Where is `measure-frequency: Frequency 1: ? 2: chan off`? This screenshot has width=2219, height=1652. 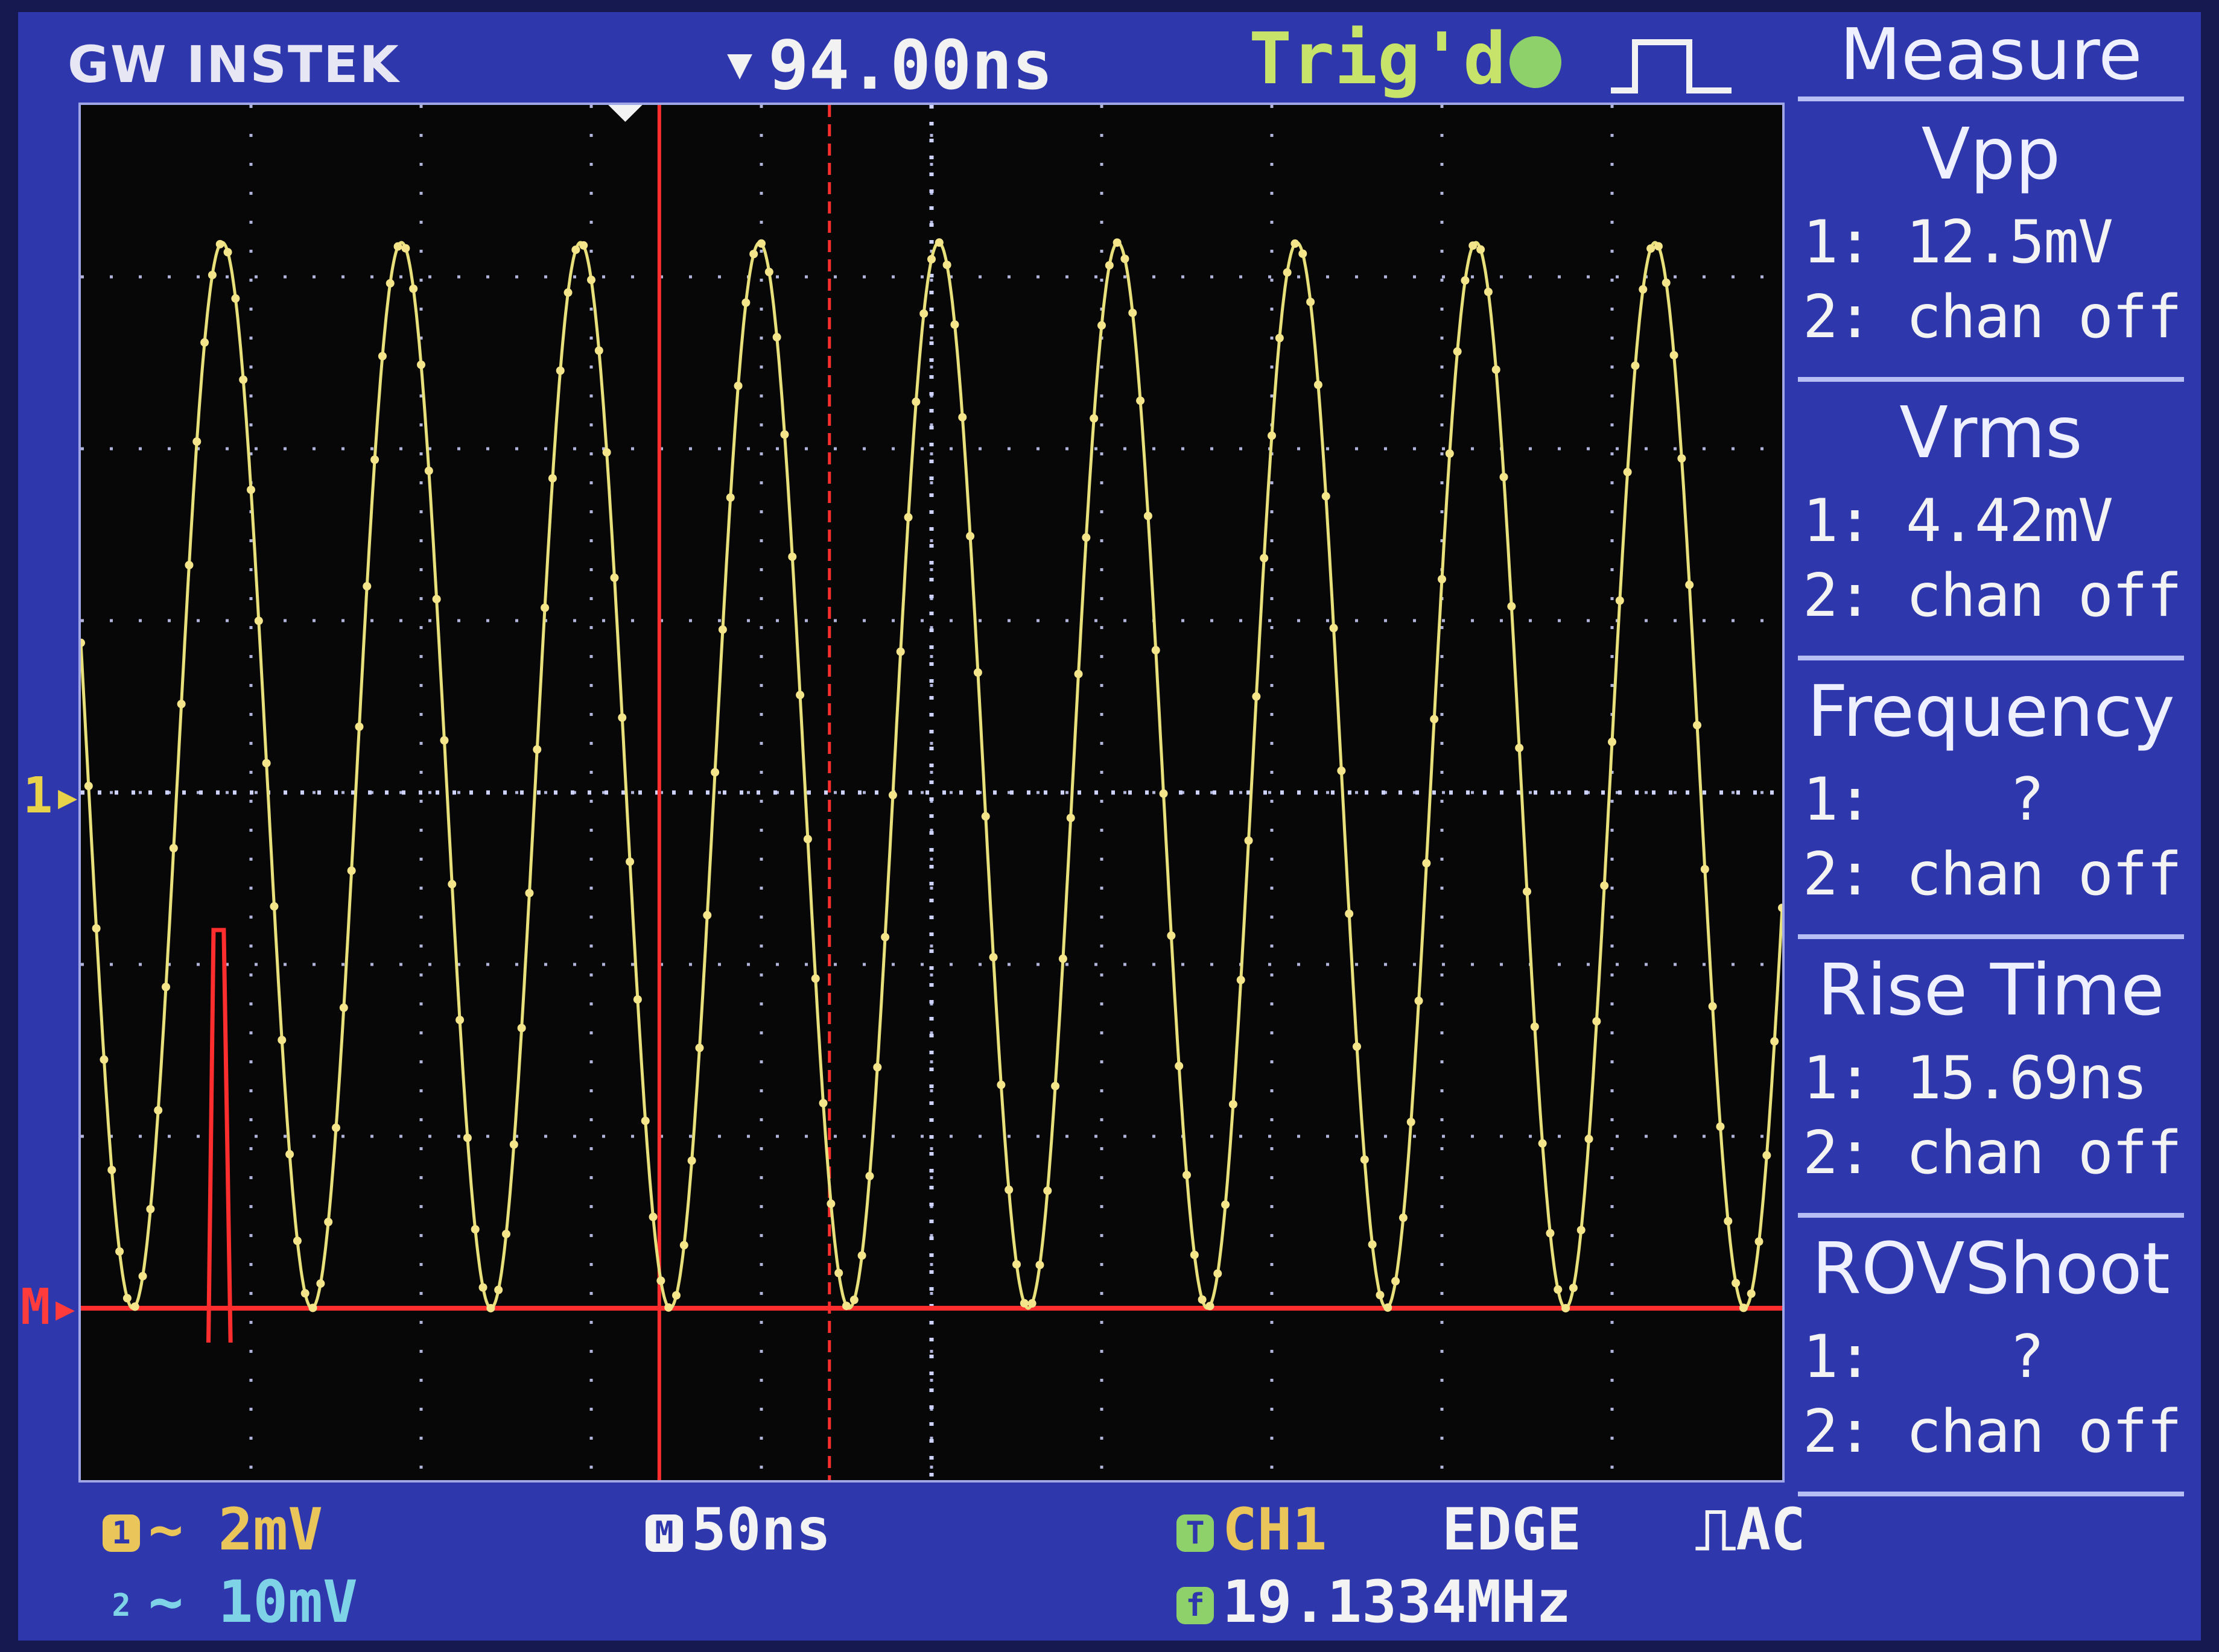
measure-frequency: Frequency 1: ? 2: chan off is located at coordinates (1991, 799).